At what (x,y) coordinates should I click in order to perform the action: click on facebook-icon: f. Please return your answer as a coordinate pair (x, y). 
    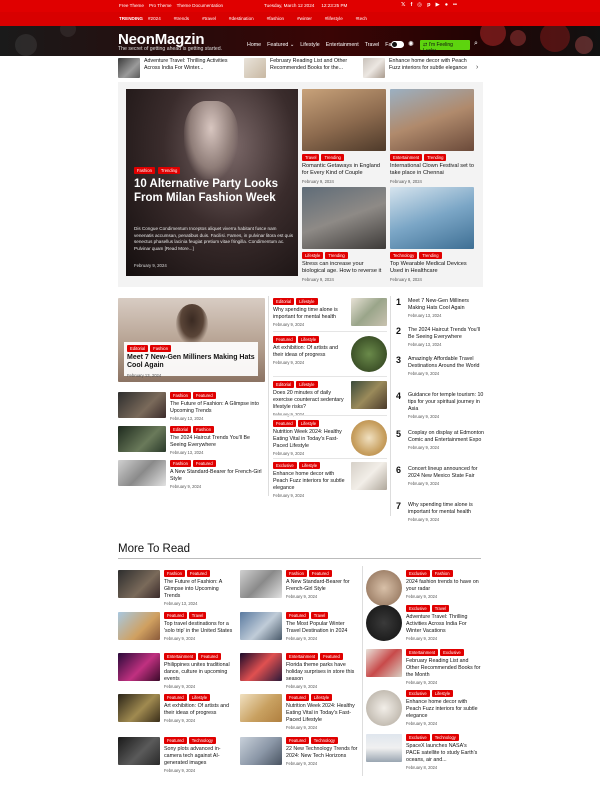
    Looking at the image, I should click on (411, 5).